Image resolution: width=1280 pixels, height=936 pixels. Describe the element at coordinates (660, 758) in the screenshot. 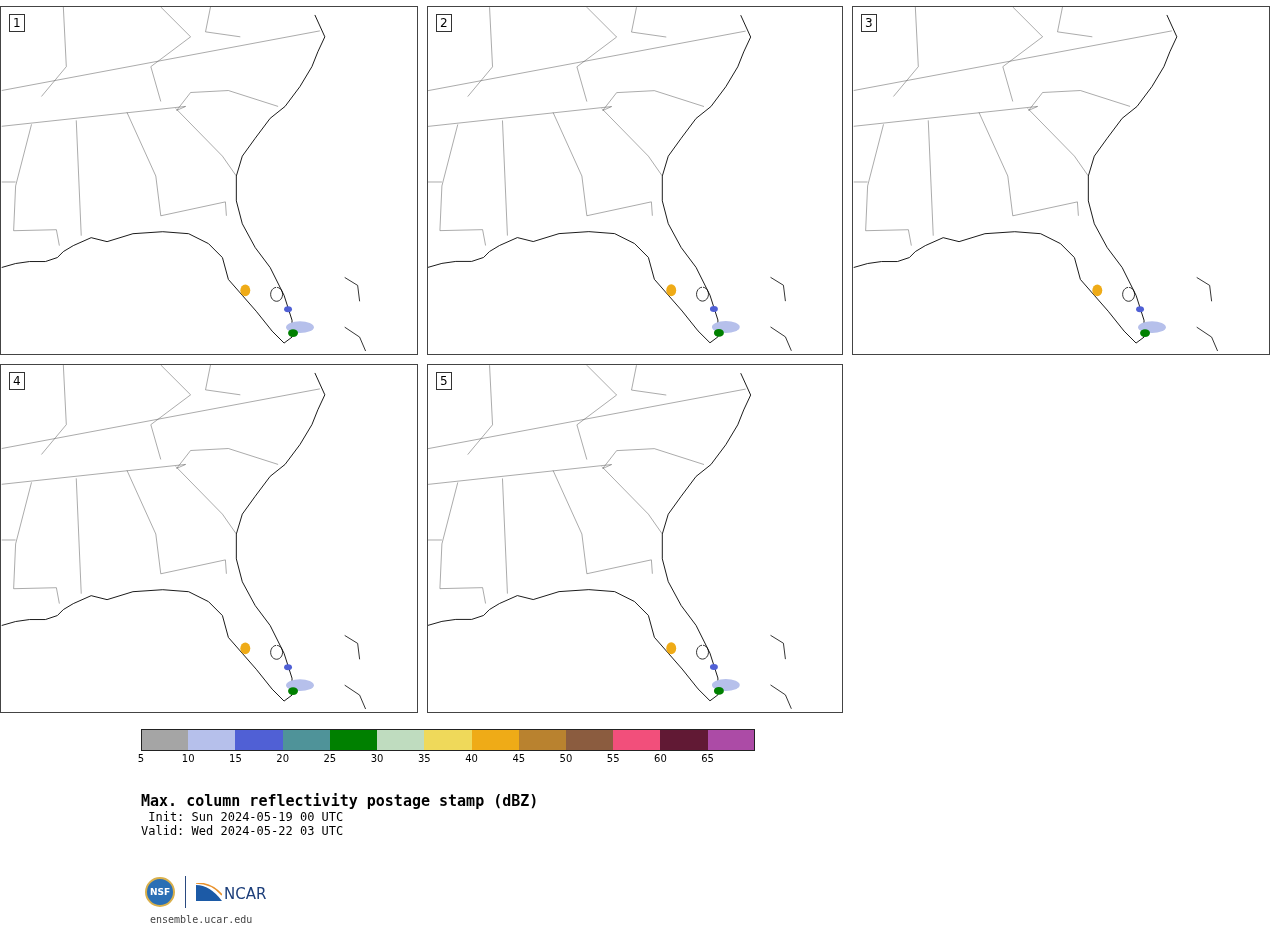

I see `tick-label: 60` at that location.